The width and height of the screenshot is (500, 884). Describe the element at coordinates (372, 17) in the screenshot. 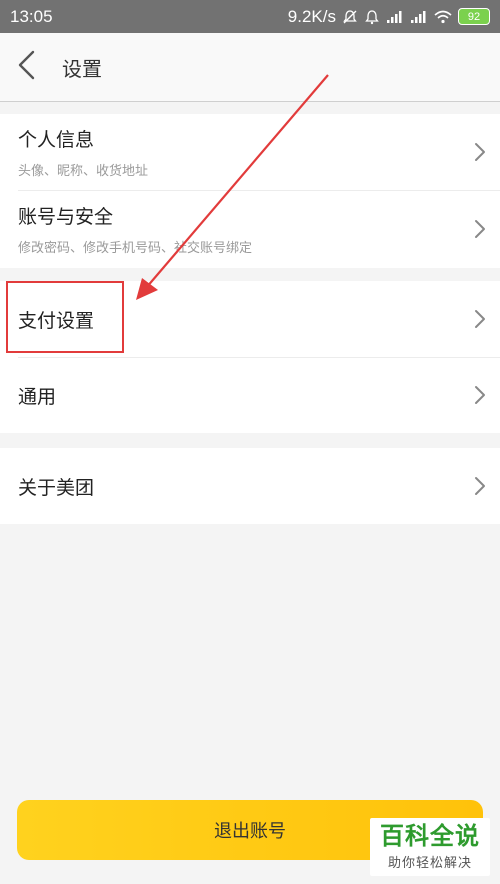

I see `alarm-icon` at that location.